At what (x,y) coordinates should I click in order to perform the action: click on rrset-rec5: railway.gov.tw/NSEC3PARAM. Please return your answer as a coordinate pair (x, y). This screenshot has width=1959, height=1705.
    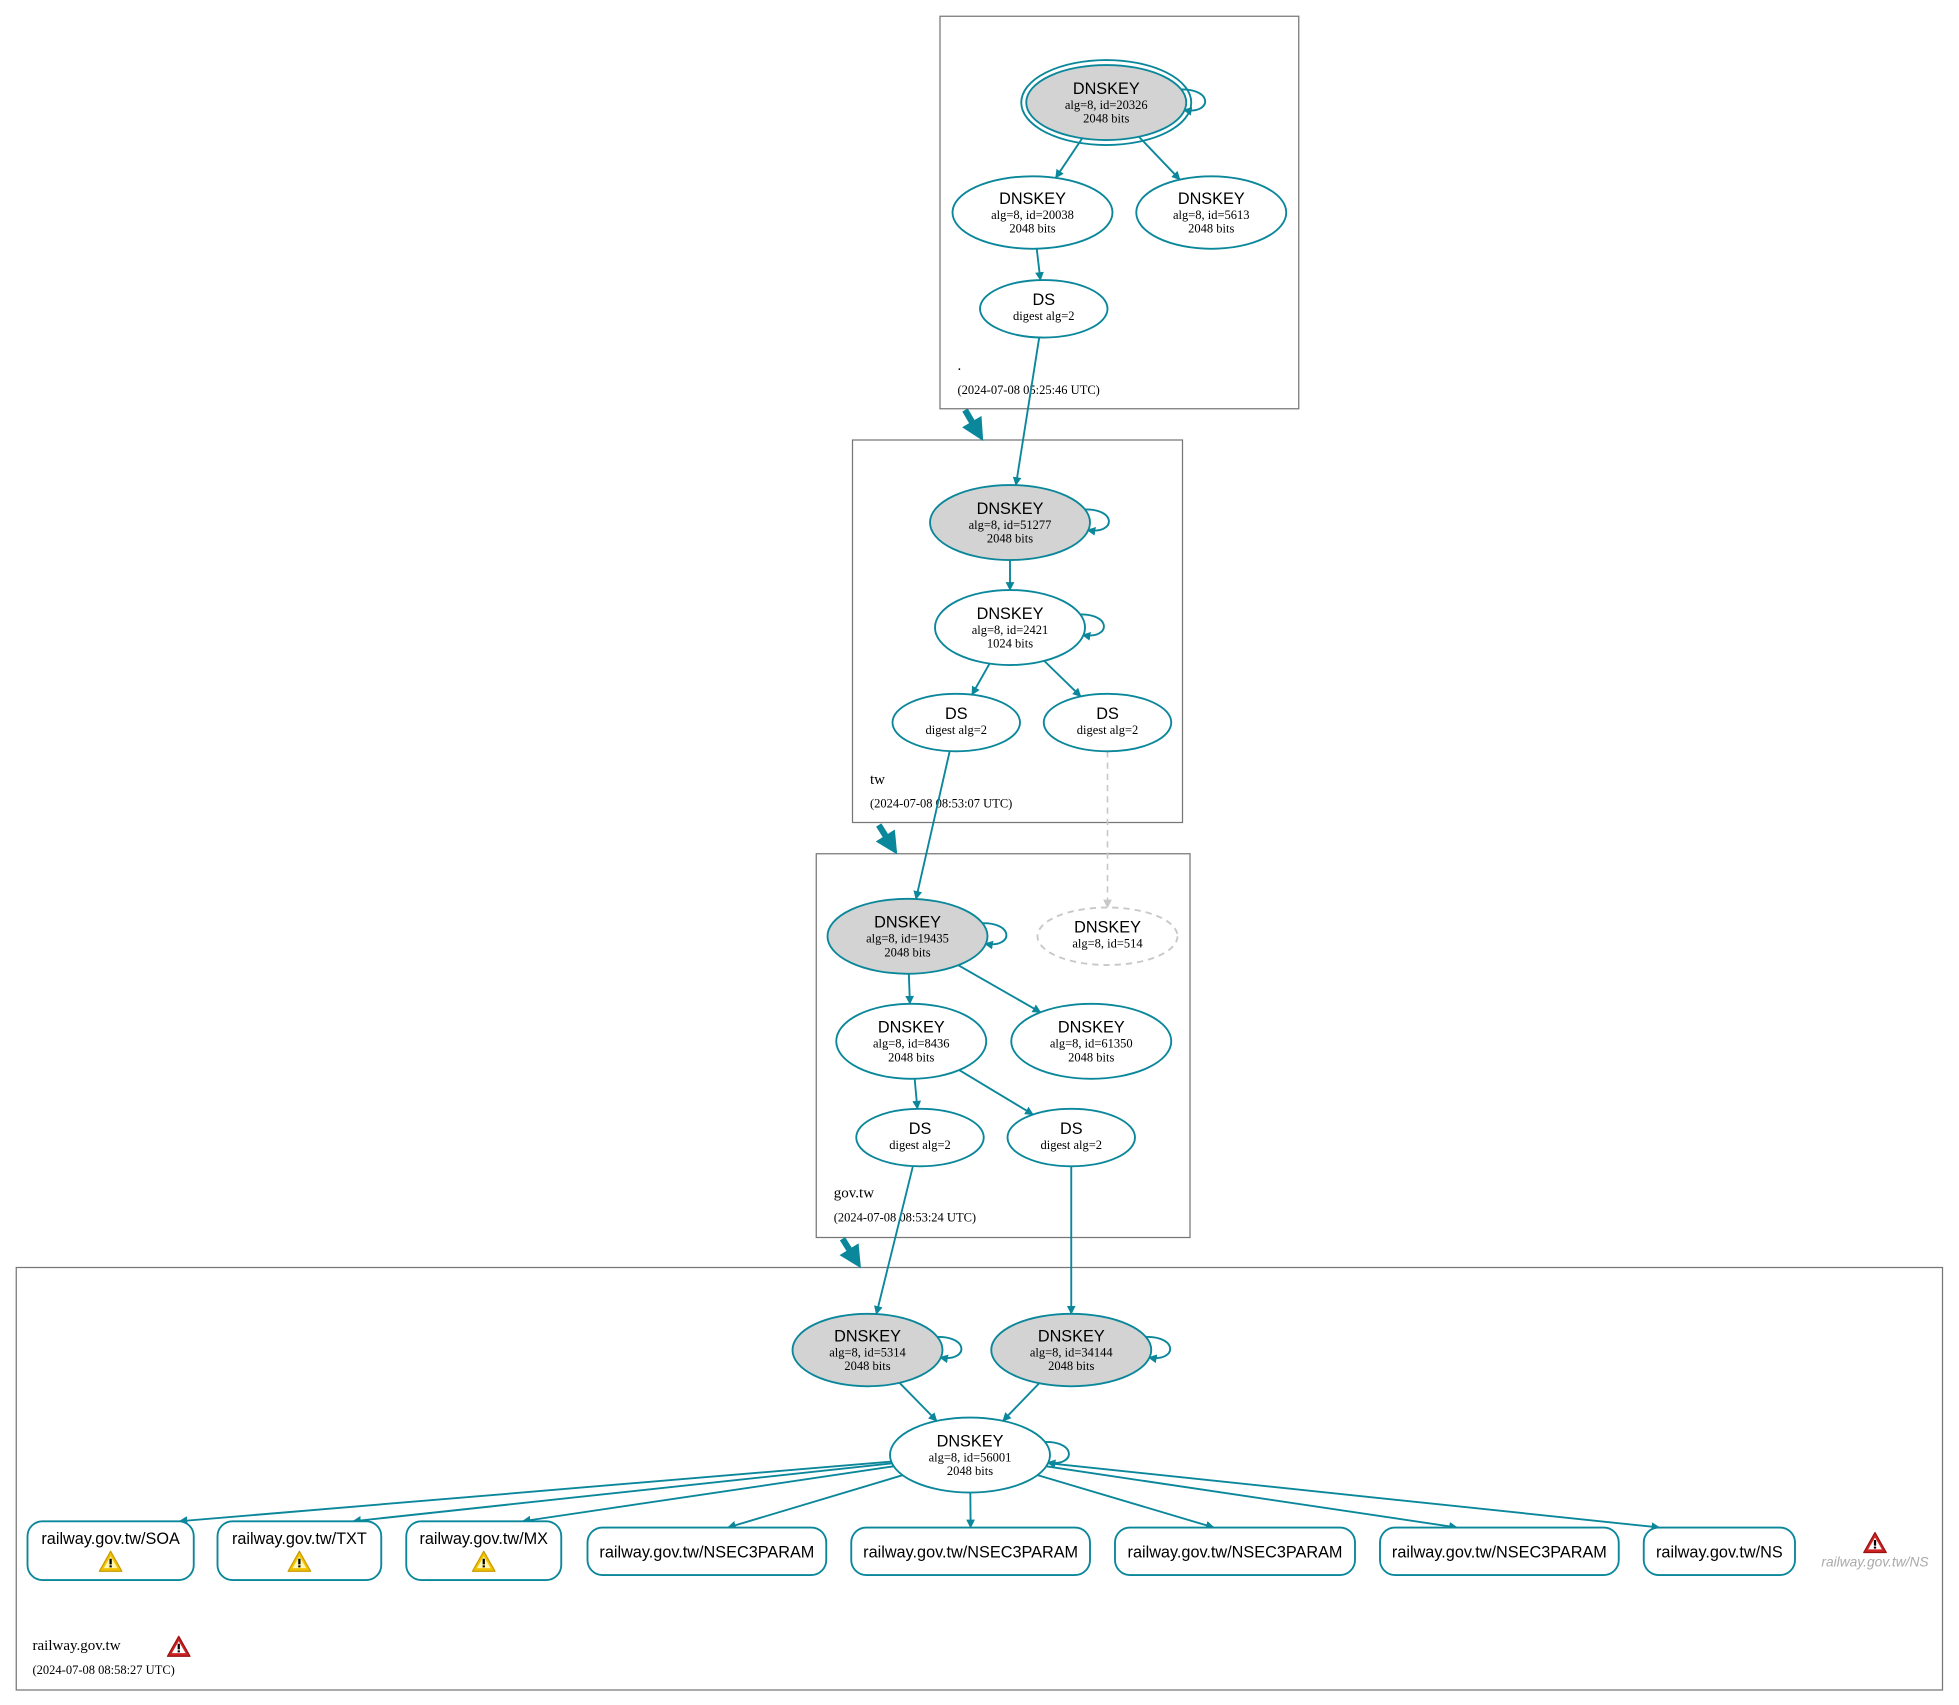
    Looking at the image, I should click on (970, 1551).